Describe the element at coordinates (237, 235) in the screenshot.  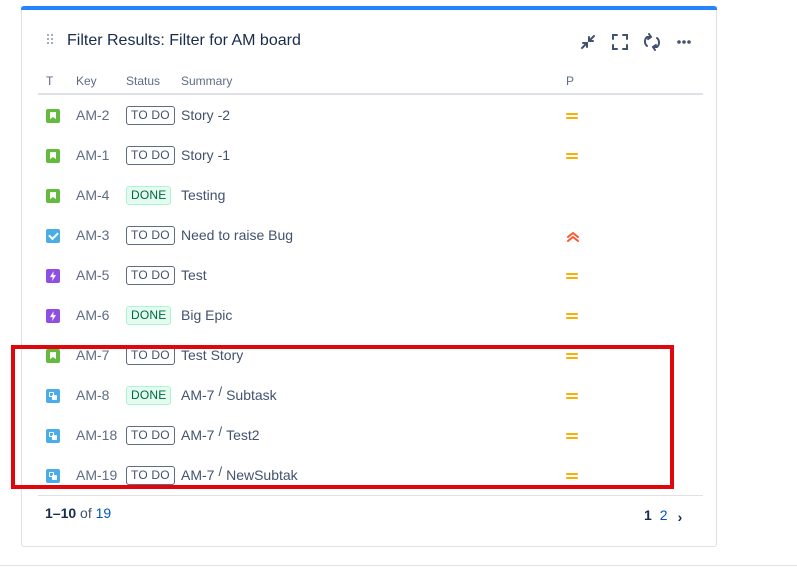
I see `issue-summary-link: Need to raise Bug` at that location.